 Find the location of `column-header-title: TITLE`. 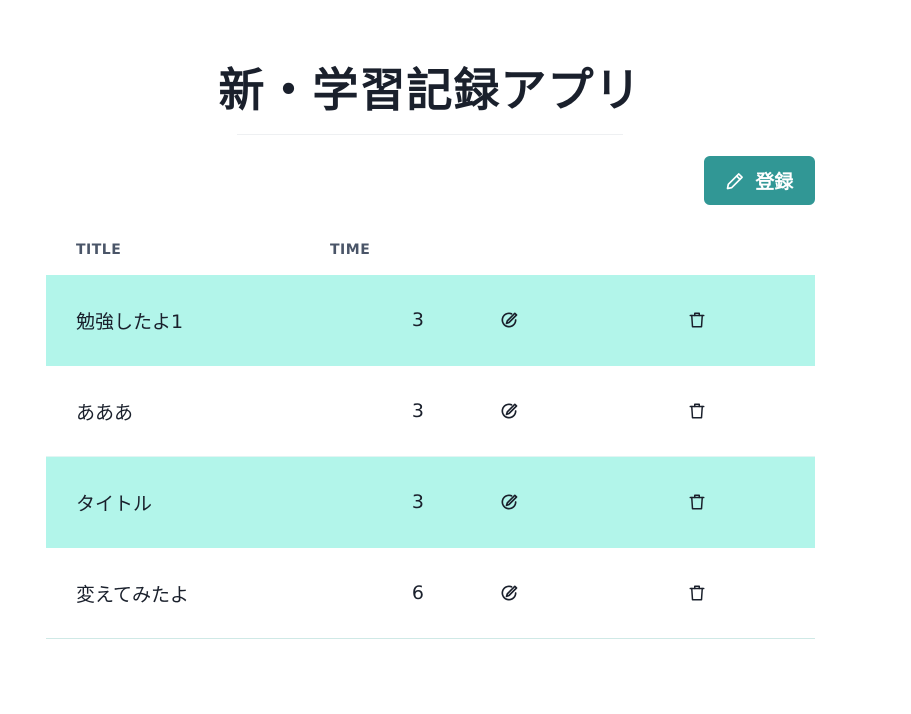

column-header-title: TITLE is located at coordinates (99, 250).